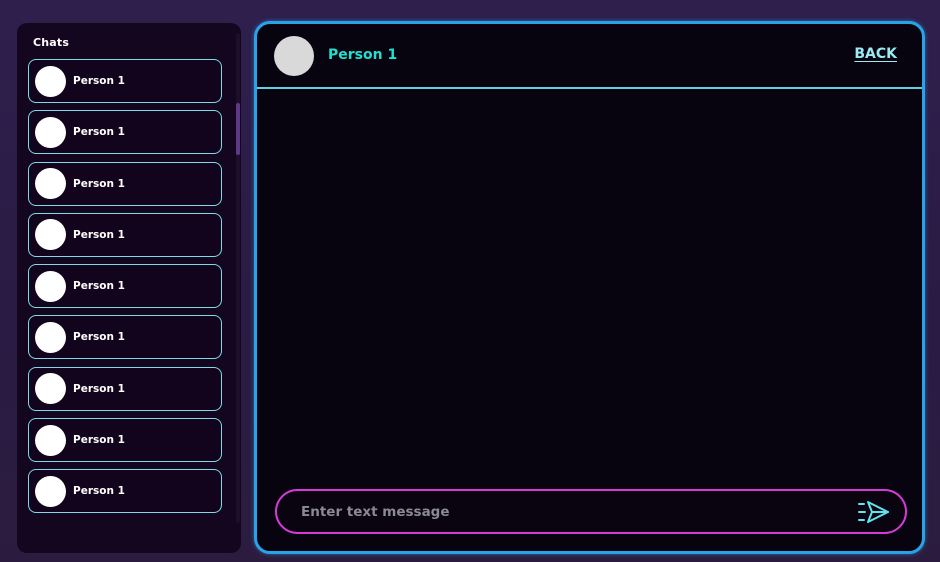 Image resolution: width=940 pixels, height=562 pixels. What do you see at coordinates (51, 42) in the screenshot?
I see `sidebar-title: Chats` at bounding box center [51, 42].